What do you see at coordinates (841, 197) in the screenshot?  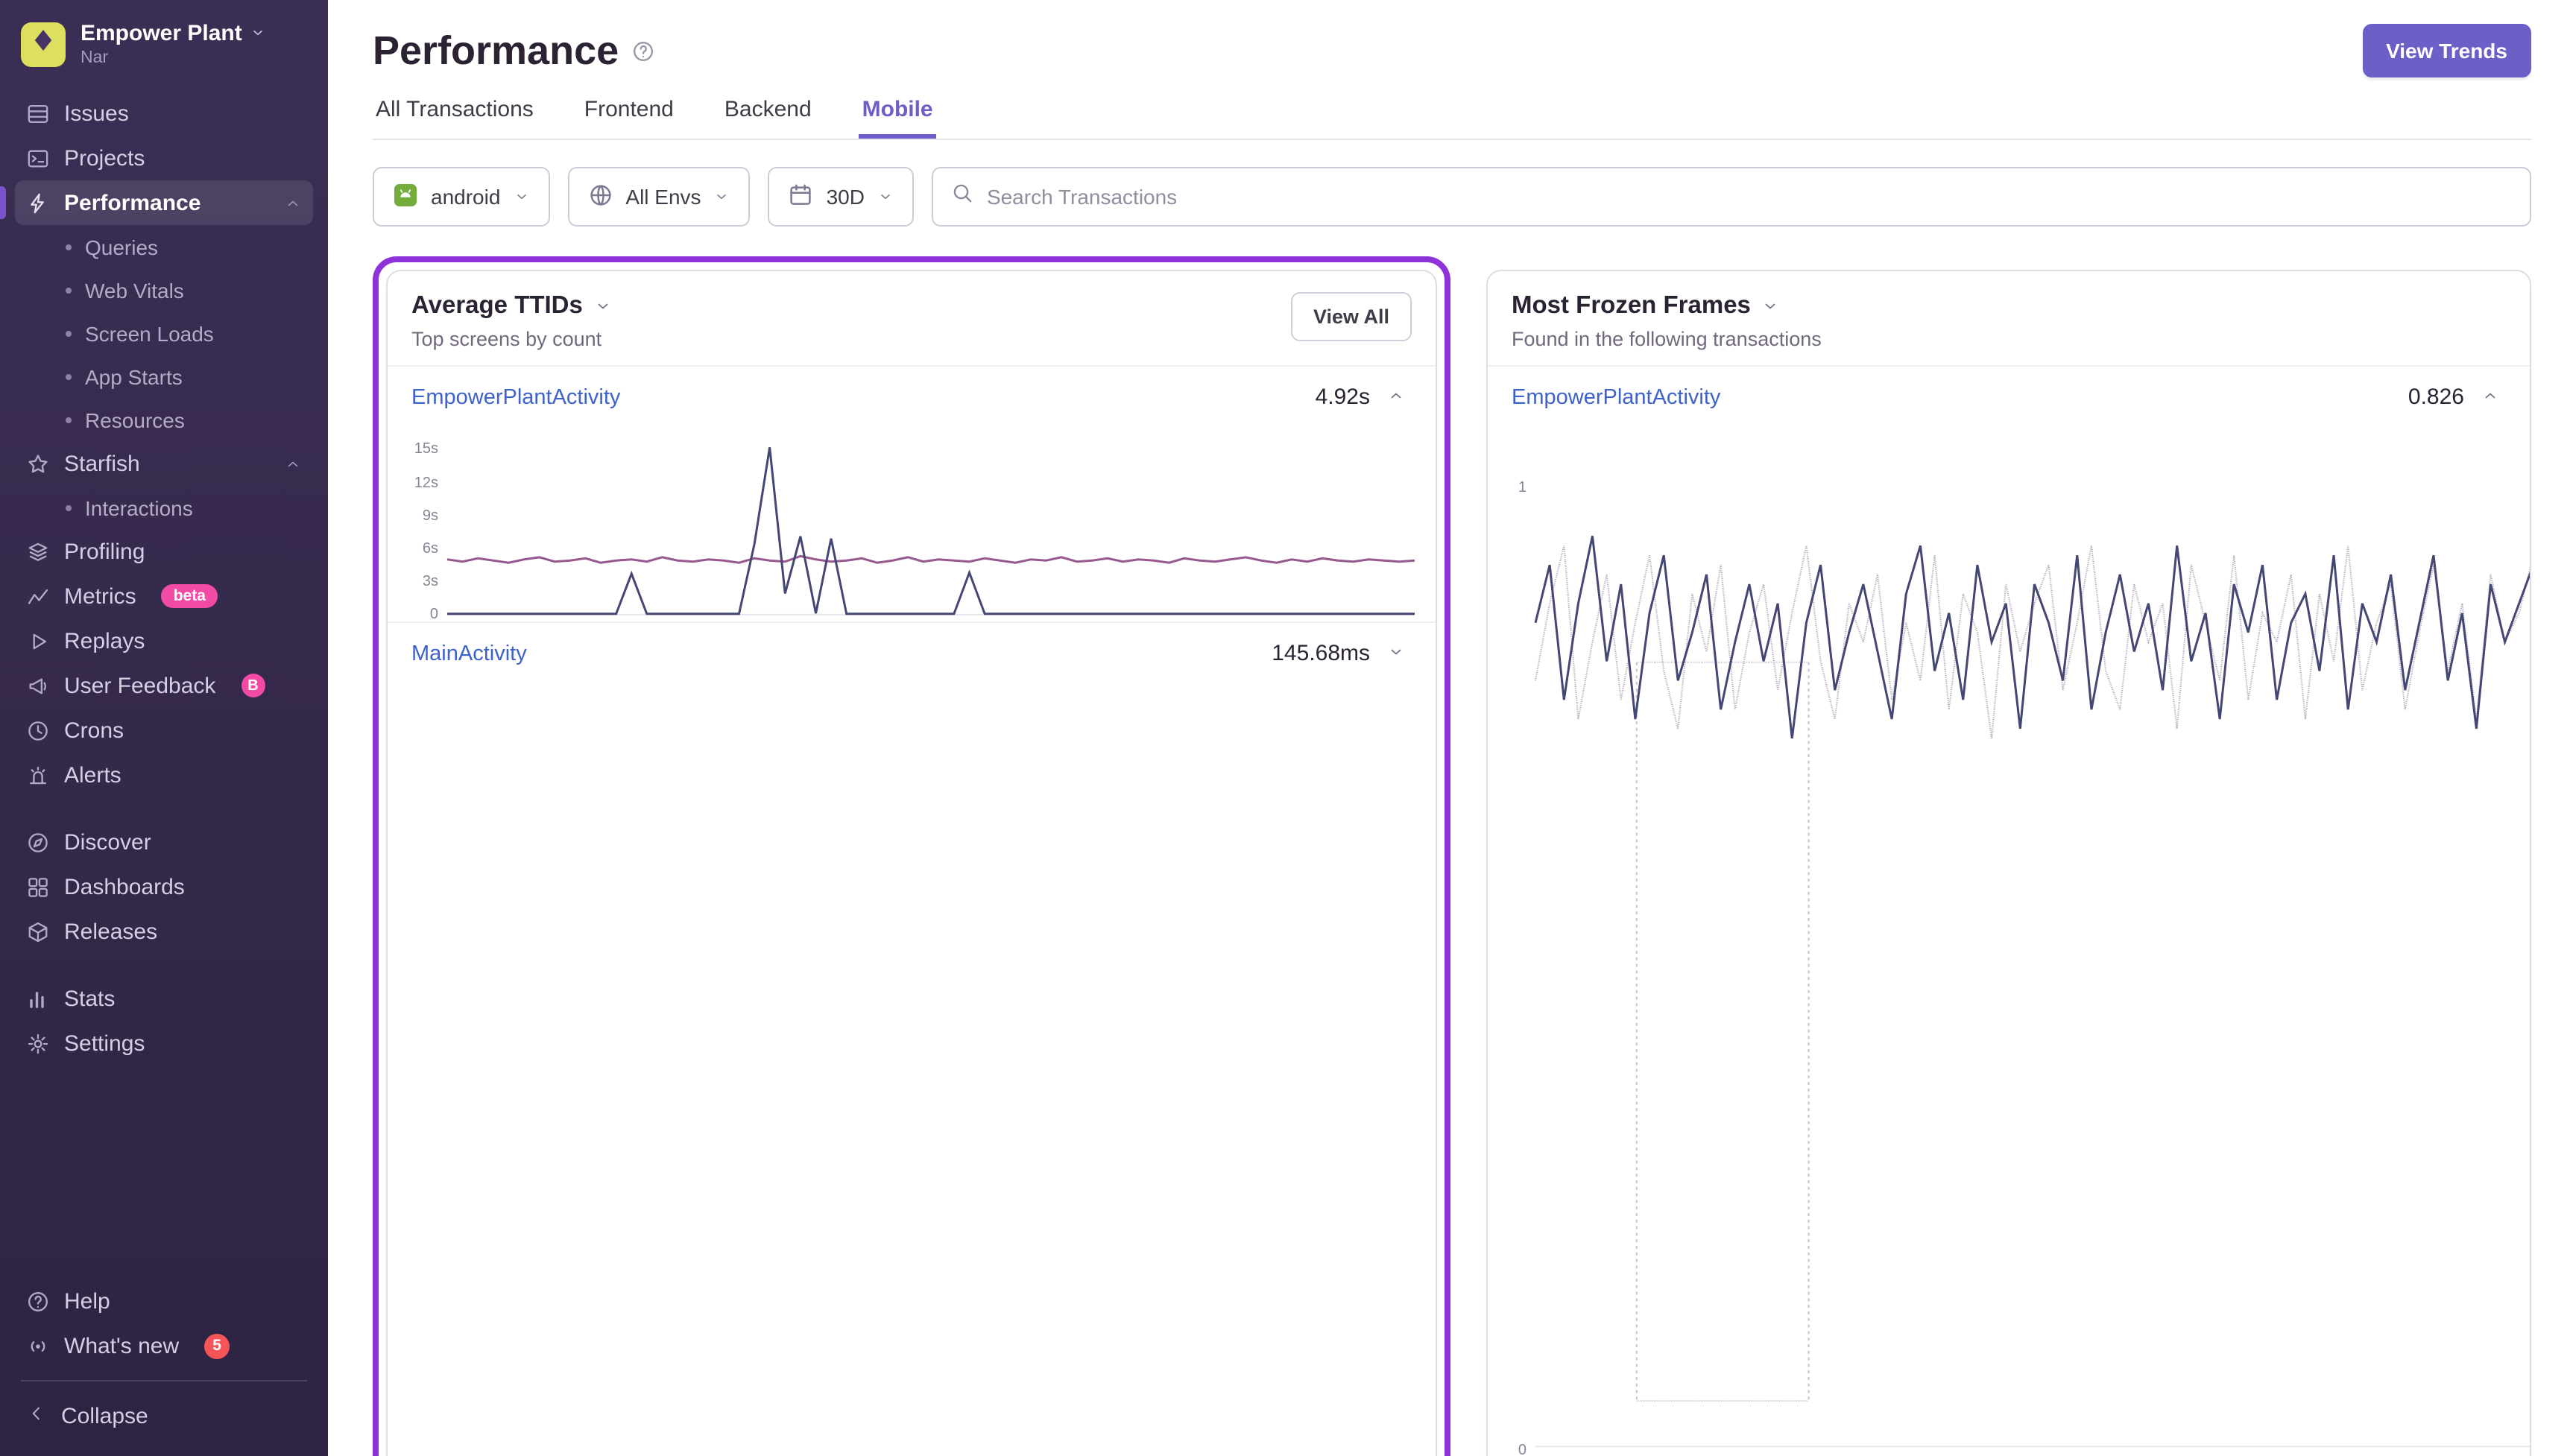 I see `date-range-filter: 30D` at bounding box center [841, 197].